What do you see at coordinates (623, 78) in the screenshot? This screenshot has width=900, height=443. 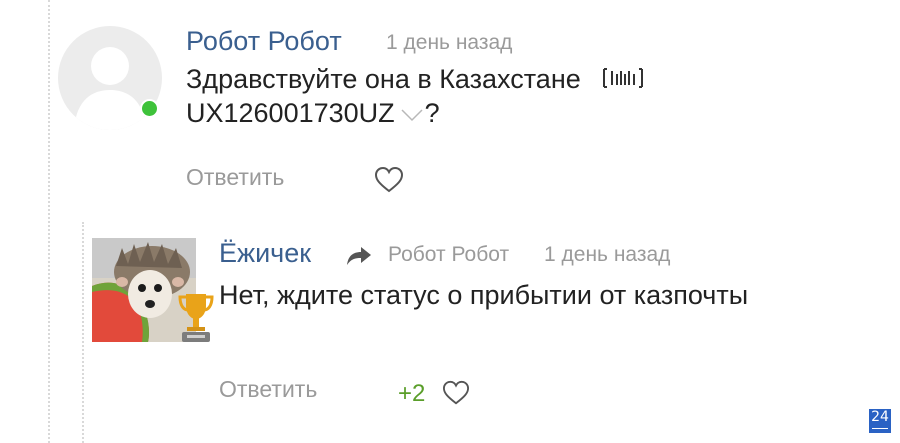 I see `barcode-icon` at bounding box center [623, 78].